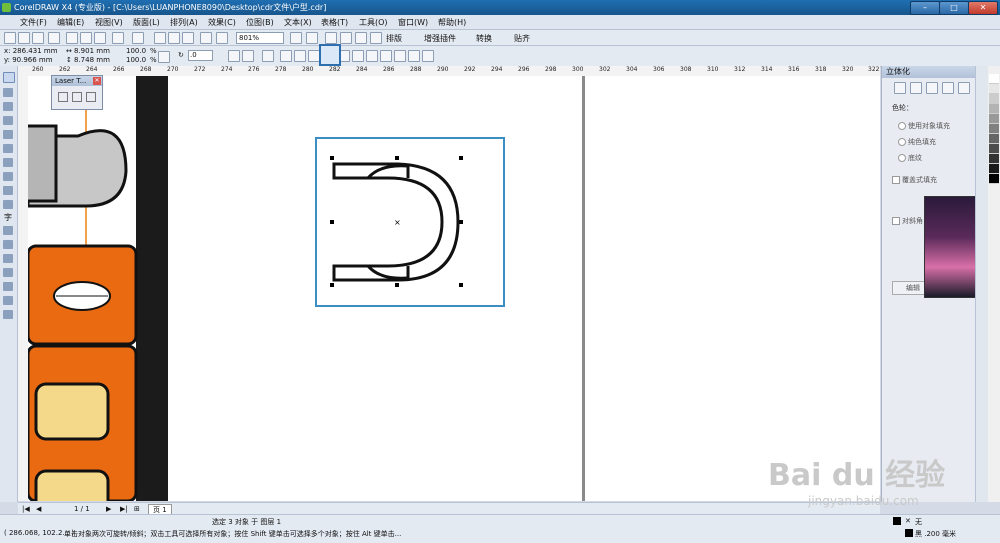  Describe the element at coordinates (9, 77) in the screenshot. I see `pick-tool-icon` at that location.